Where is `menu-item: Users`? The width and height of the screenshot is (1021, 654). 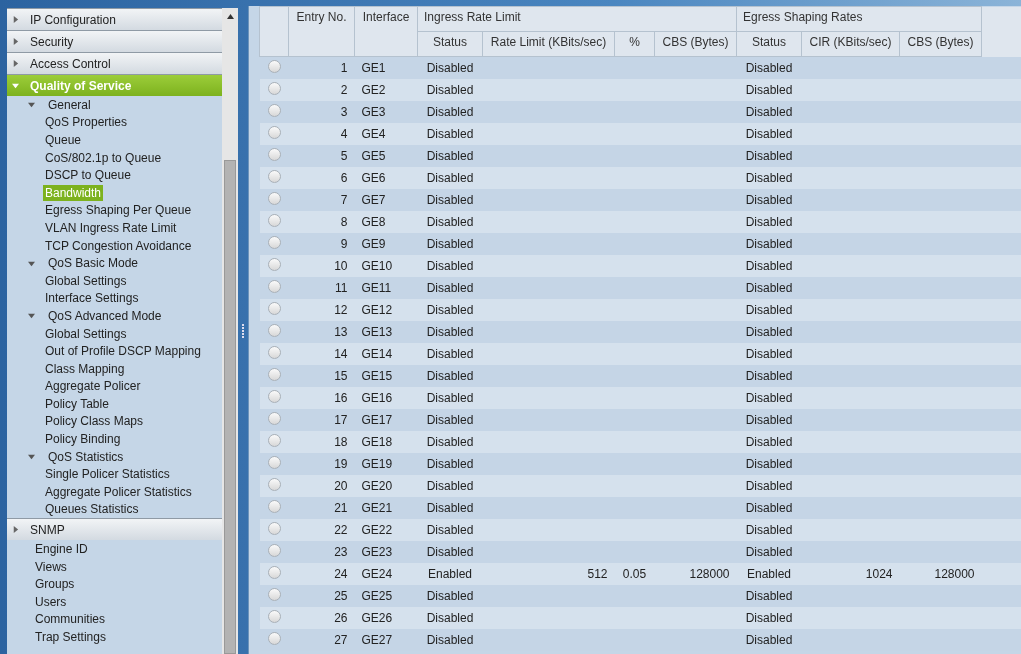
menu-item: Users is located at coordinates (51, 601).